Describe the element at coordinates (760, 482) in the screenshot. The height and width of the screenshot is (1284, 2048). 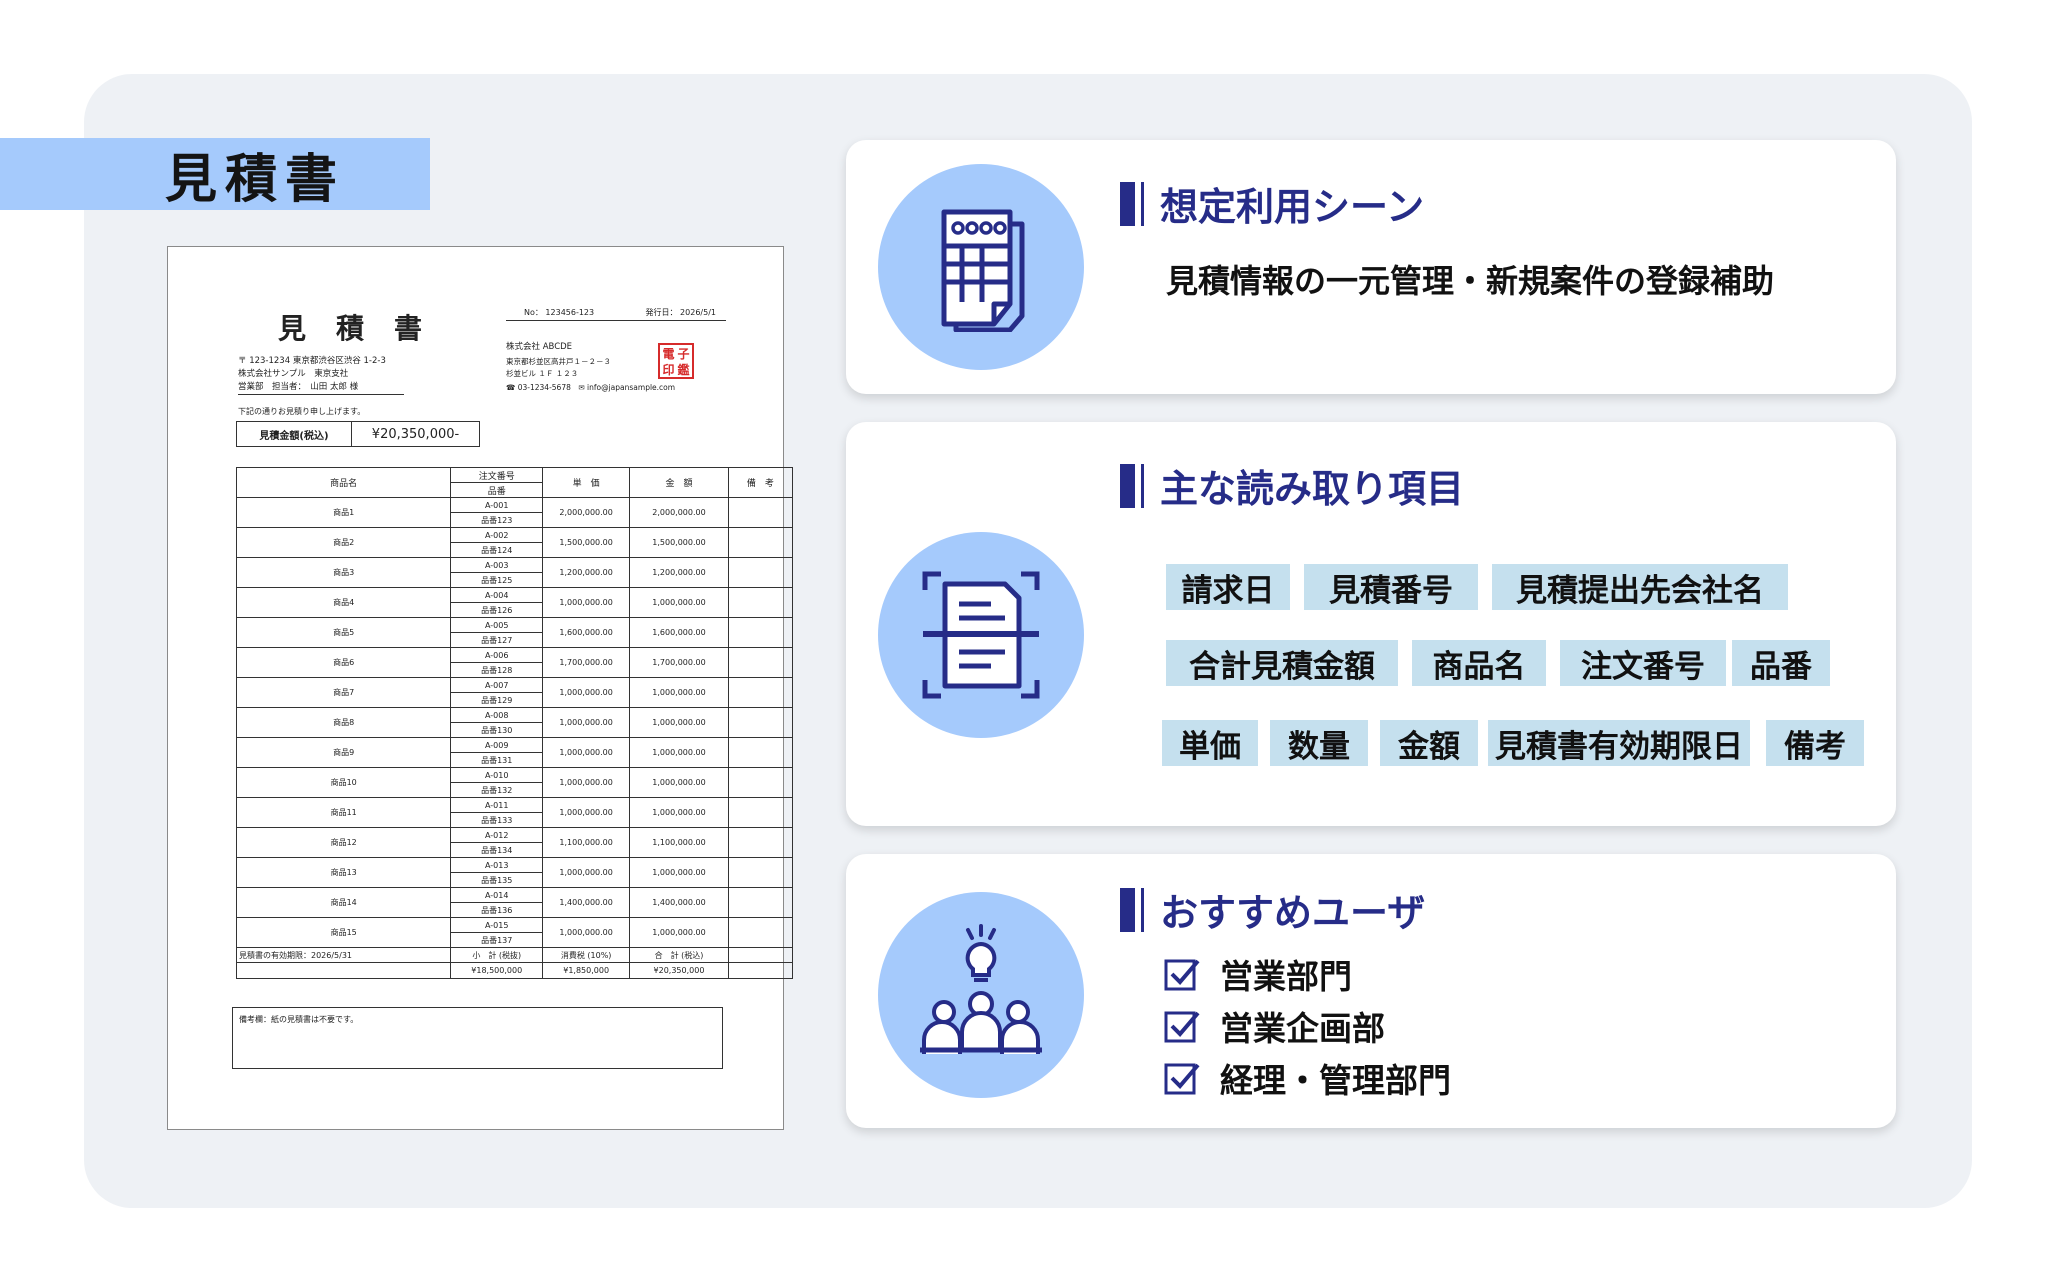
I see `col-header-note: 備 考` at that location.